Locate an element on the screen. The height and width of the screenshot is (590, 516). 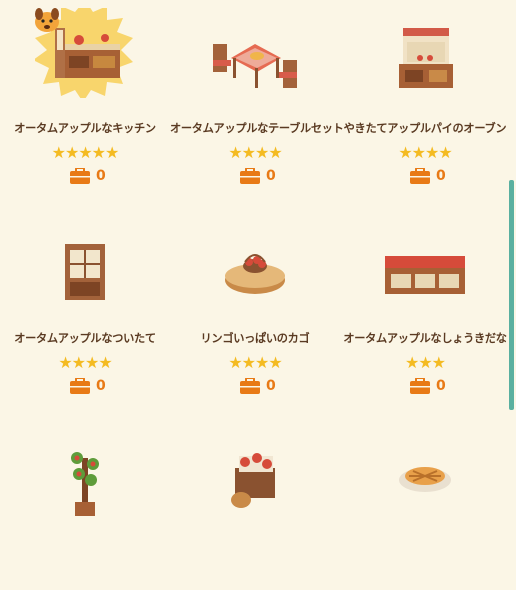
apple-pie-image is located at coordinates (425, 479).